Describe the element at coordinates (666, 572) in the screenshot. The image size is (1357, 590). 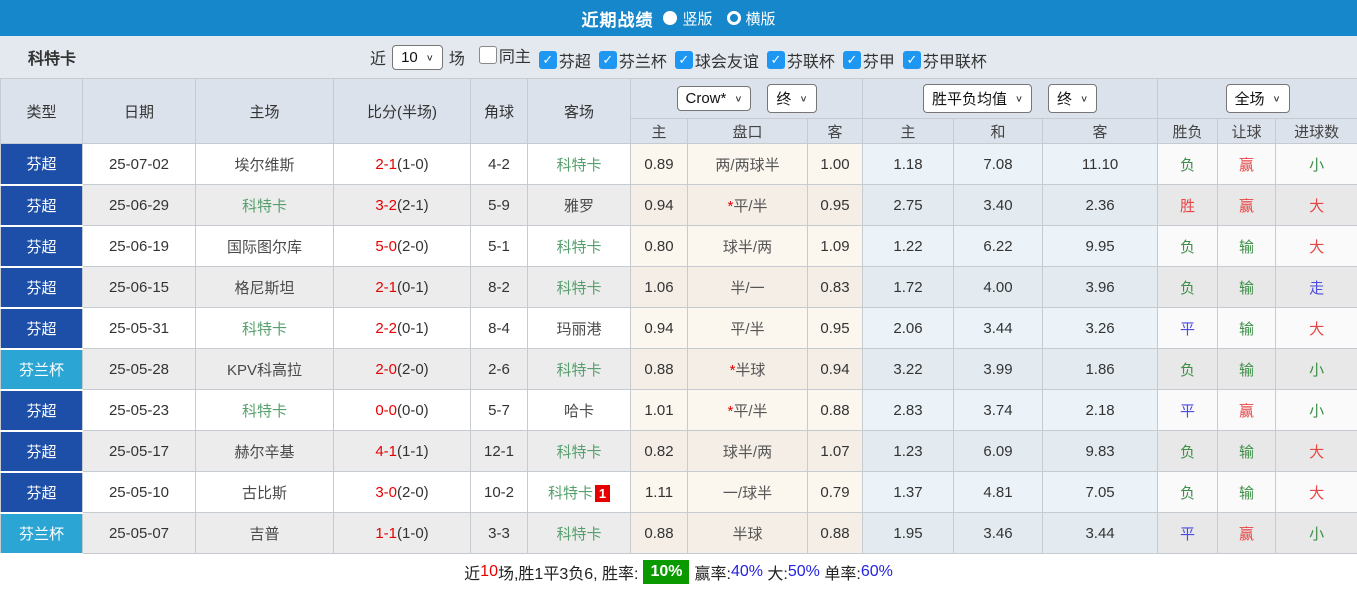
I see `win-rate-badge: 10%` at that location.